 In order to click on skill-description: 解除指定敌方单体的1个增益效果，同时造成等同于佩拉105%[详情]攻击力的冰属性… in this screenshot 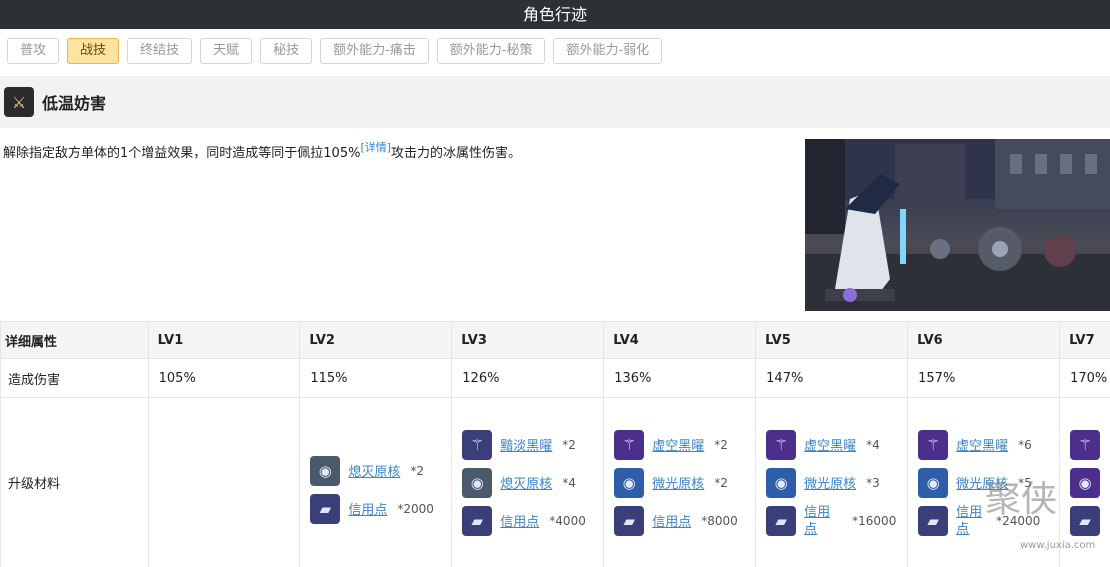, I will do `click(262, 151)`.